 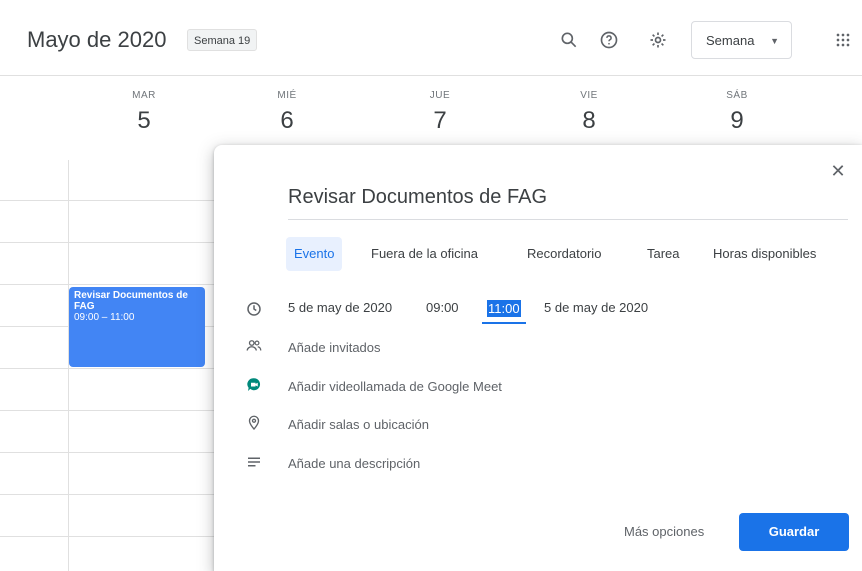 What do you see at coordinates (737, 121) in the screenshot?
I see `day-number: 9` at bounding box center [737, 121].